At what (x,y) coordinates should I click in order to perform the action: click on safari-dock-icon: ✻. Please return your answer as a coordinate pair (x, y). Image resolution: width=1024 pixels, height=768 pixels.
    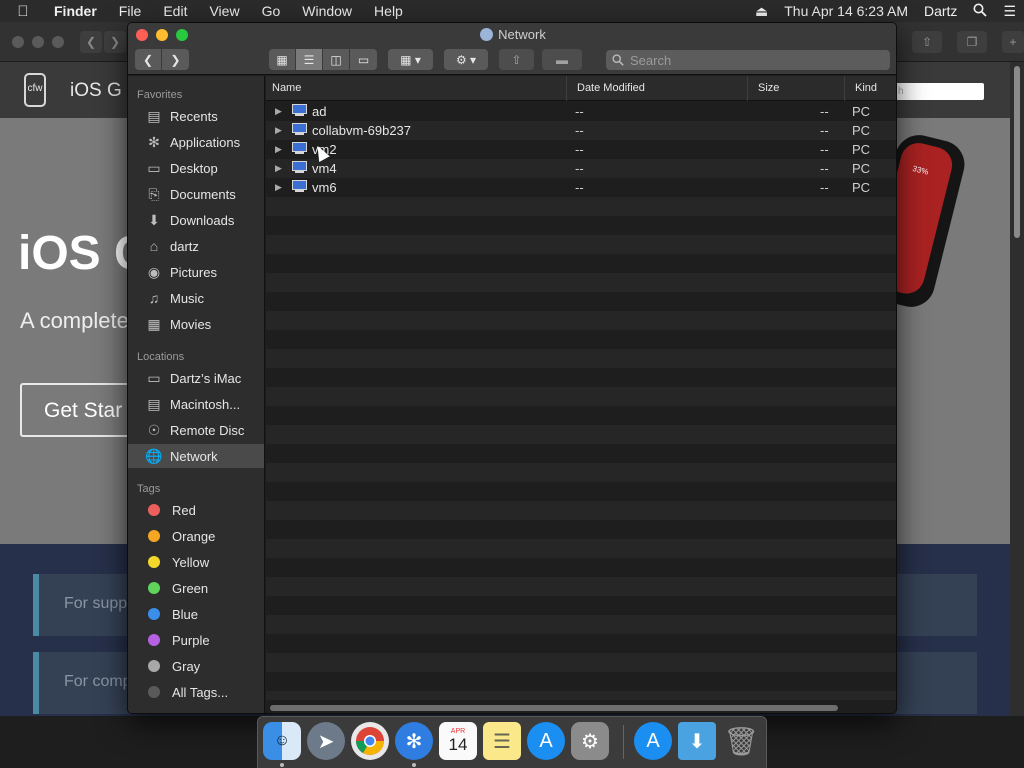
    Looking at the image, I should click on (414, 741).